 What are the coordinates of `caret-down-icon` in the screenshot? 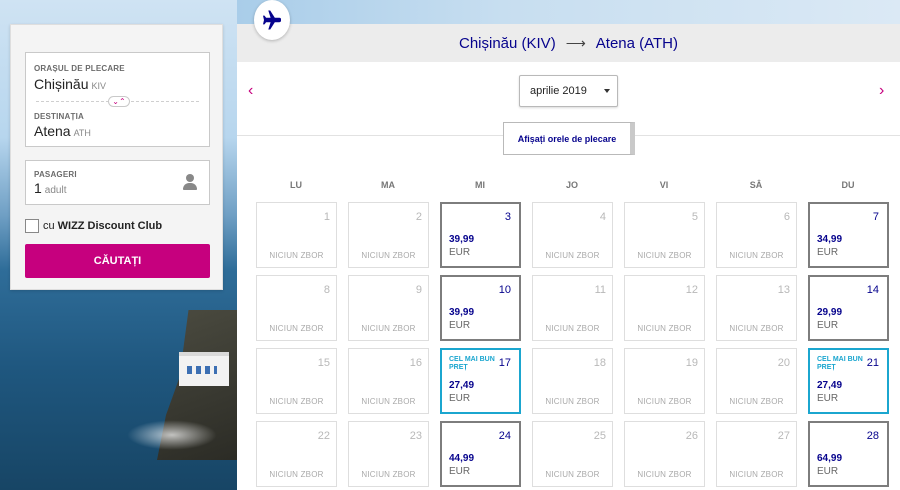 It's located at (607, 91).